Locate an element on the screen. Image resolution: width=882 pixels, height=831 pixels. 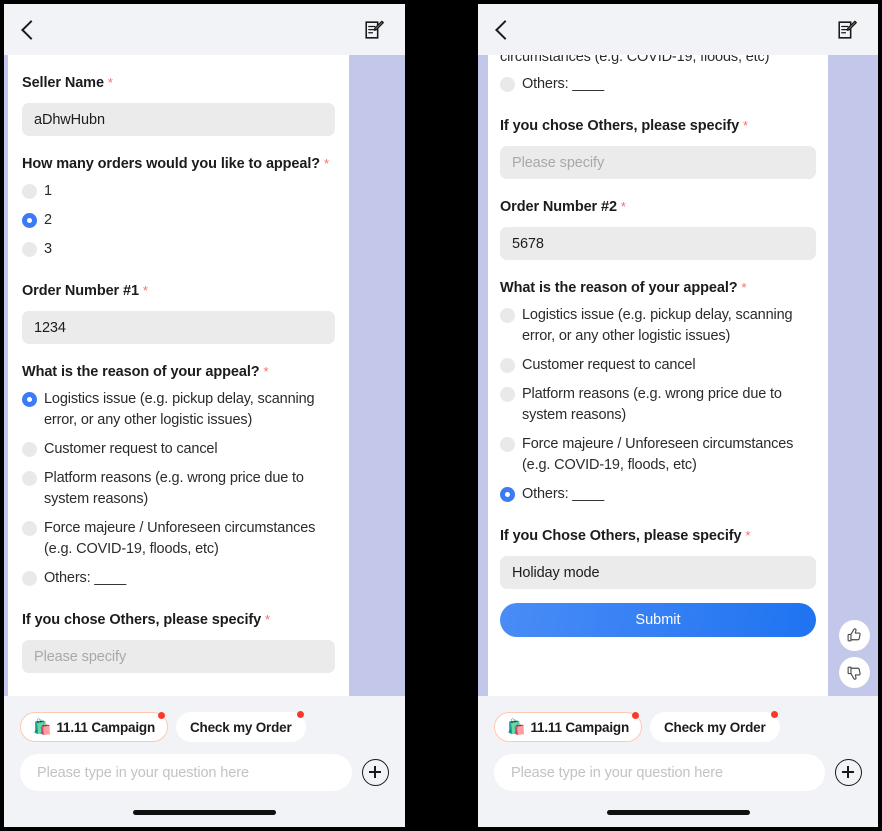
orders-count-option-label: 2 is located at coordinates (48, 220).